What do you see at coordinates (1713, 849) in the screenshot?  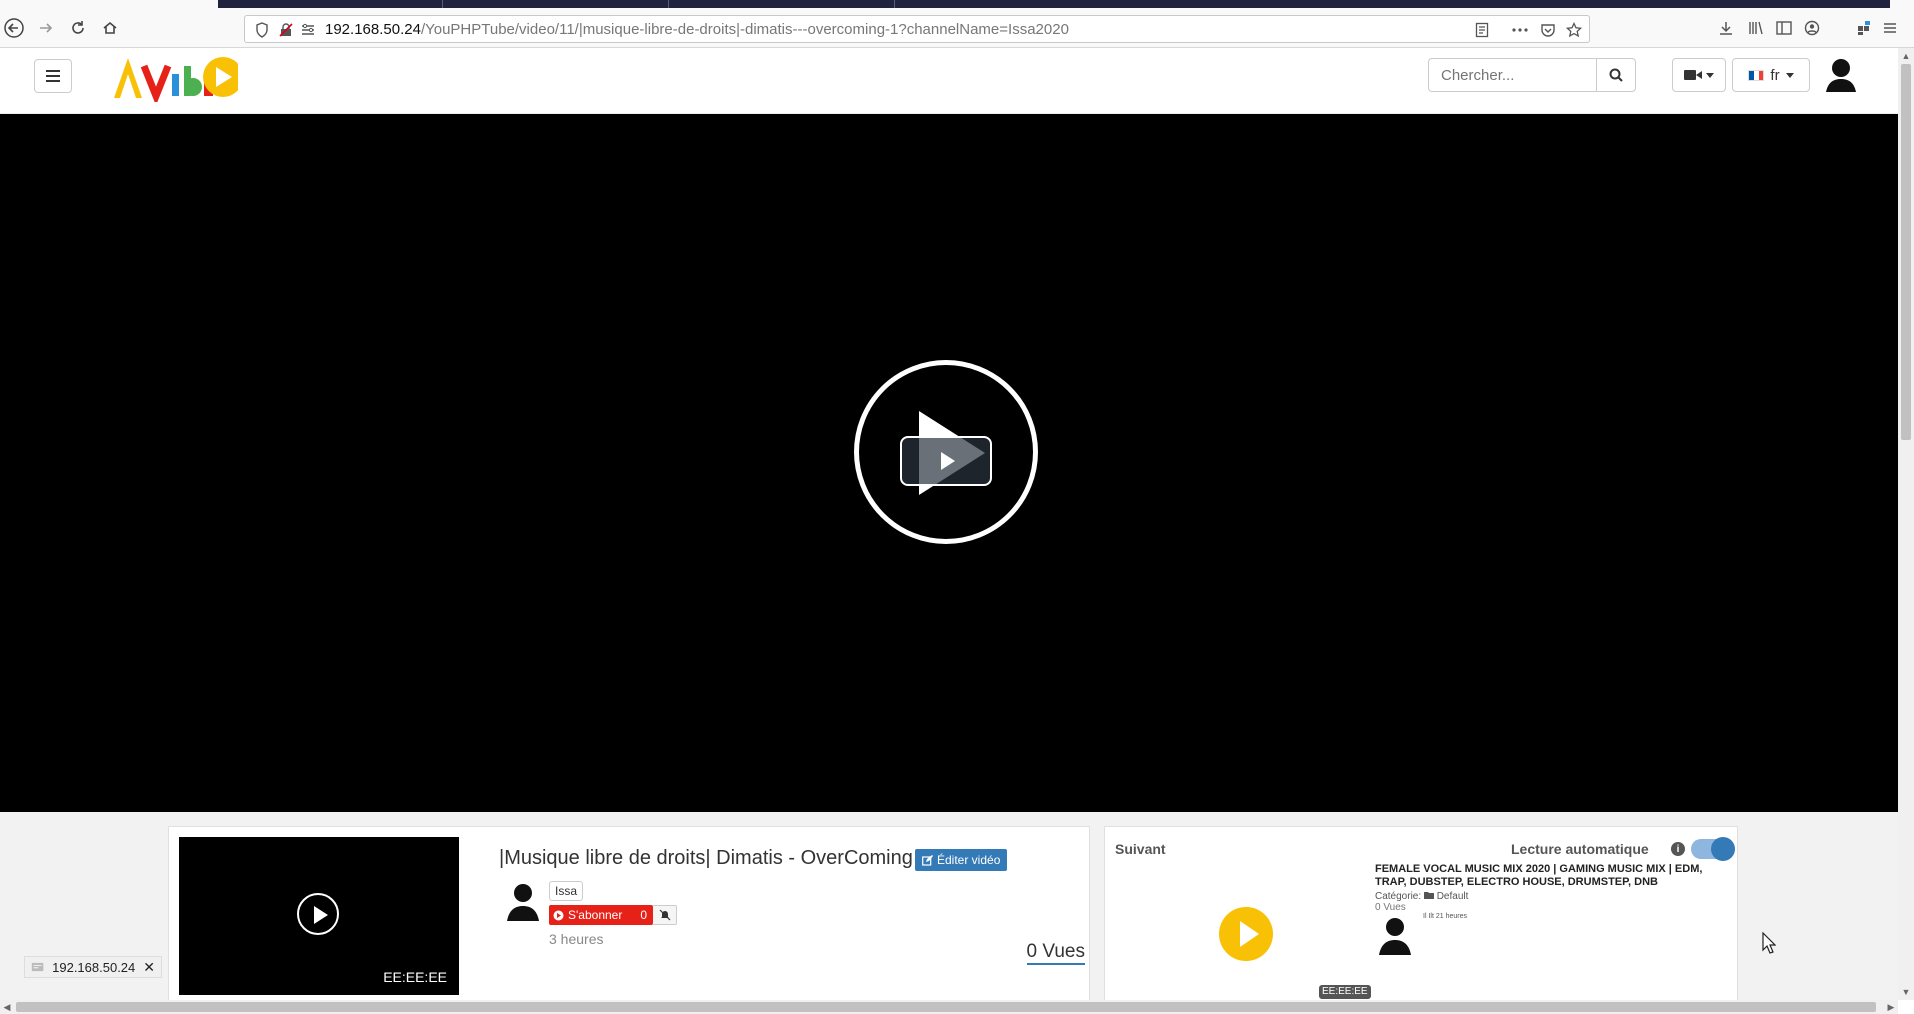 I see `autoplay-toggle` at bounding box center [1713, 849].